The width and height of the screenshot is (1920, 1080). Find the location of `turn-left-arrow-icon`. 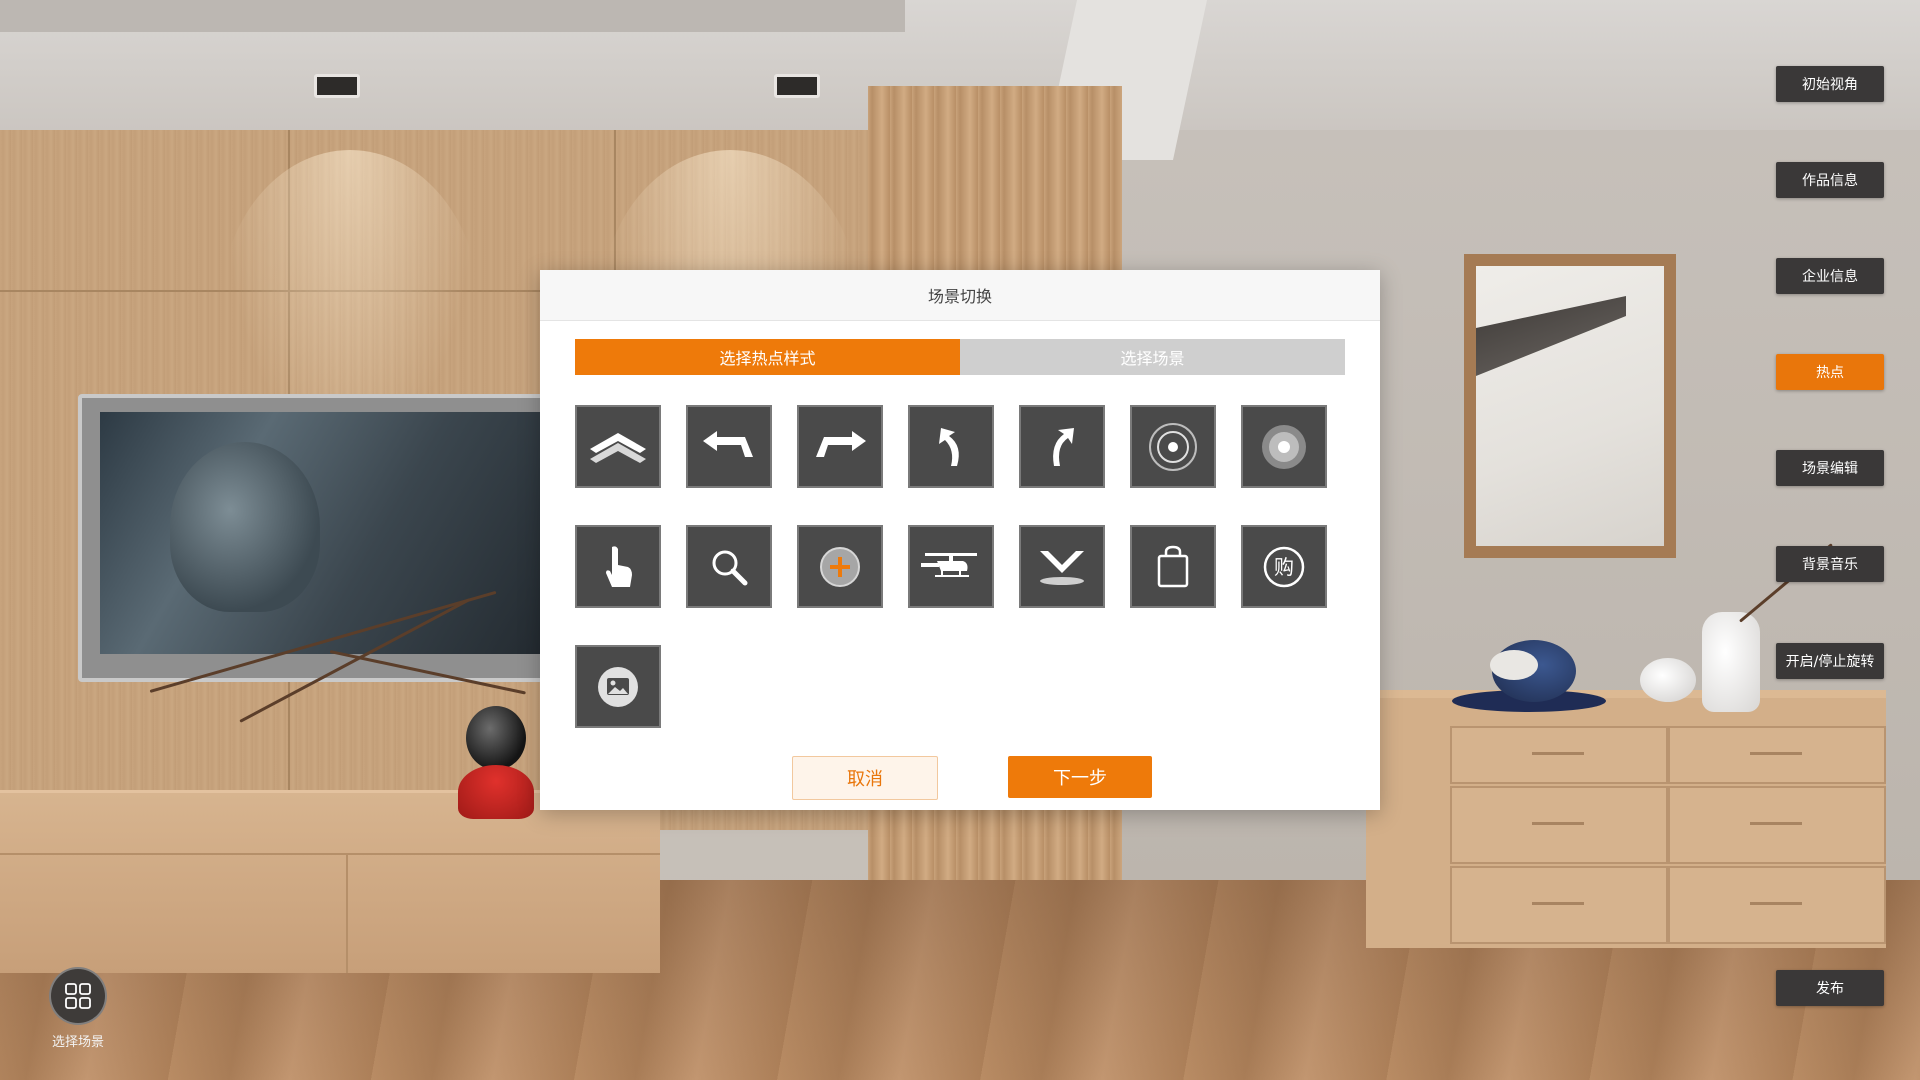

turn-left-arrow-icon is located at coordinates (728, 443).